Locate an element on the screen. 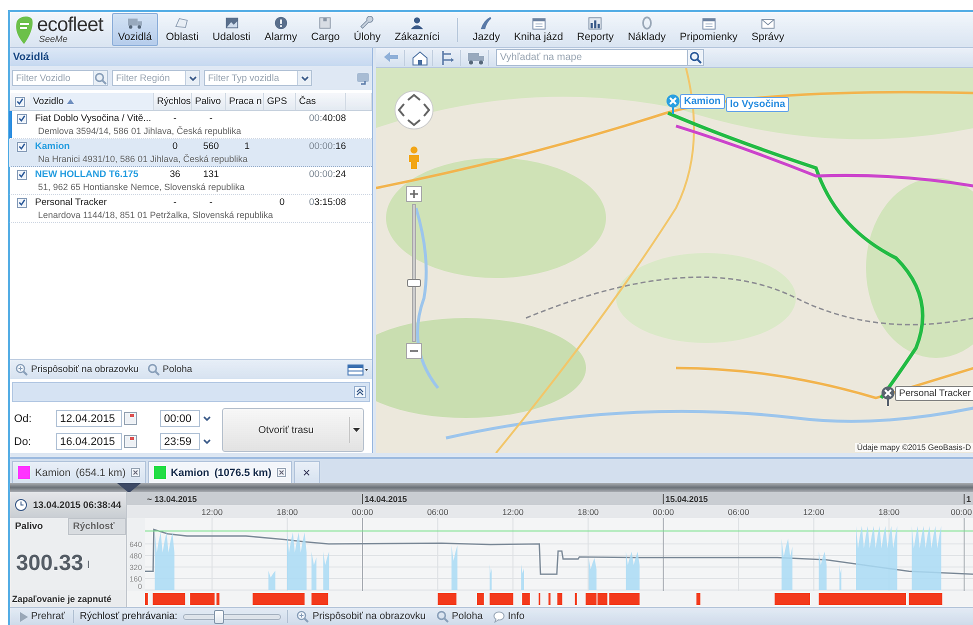  date-field: 12.04.2015 is located at coordinates (89, 418).